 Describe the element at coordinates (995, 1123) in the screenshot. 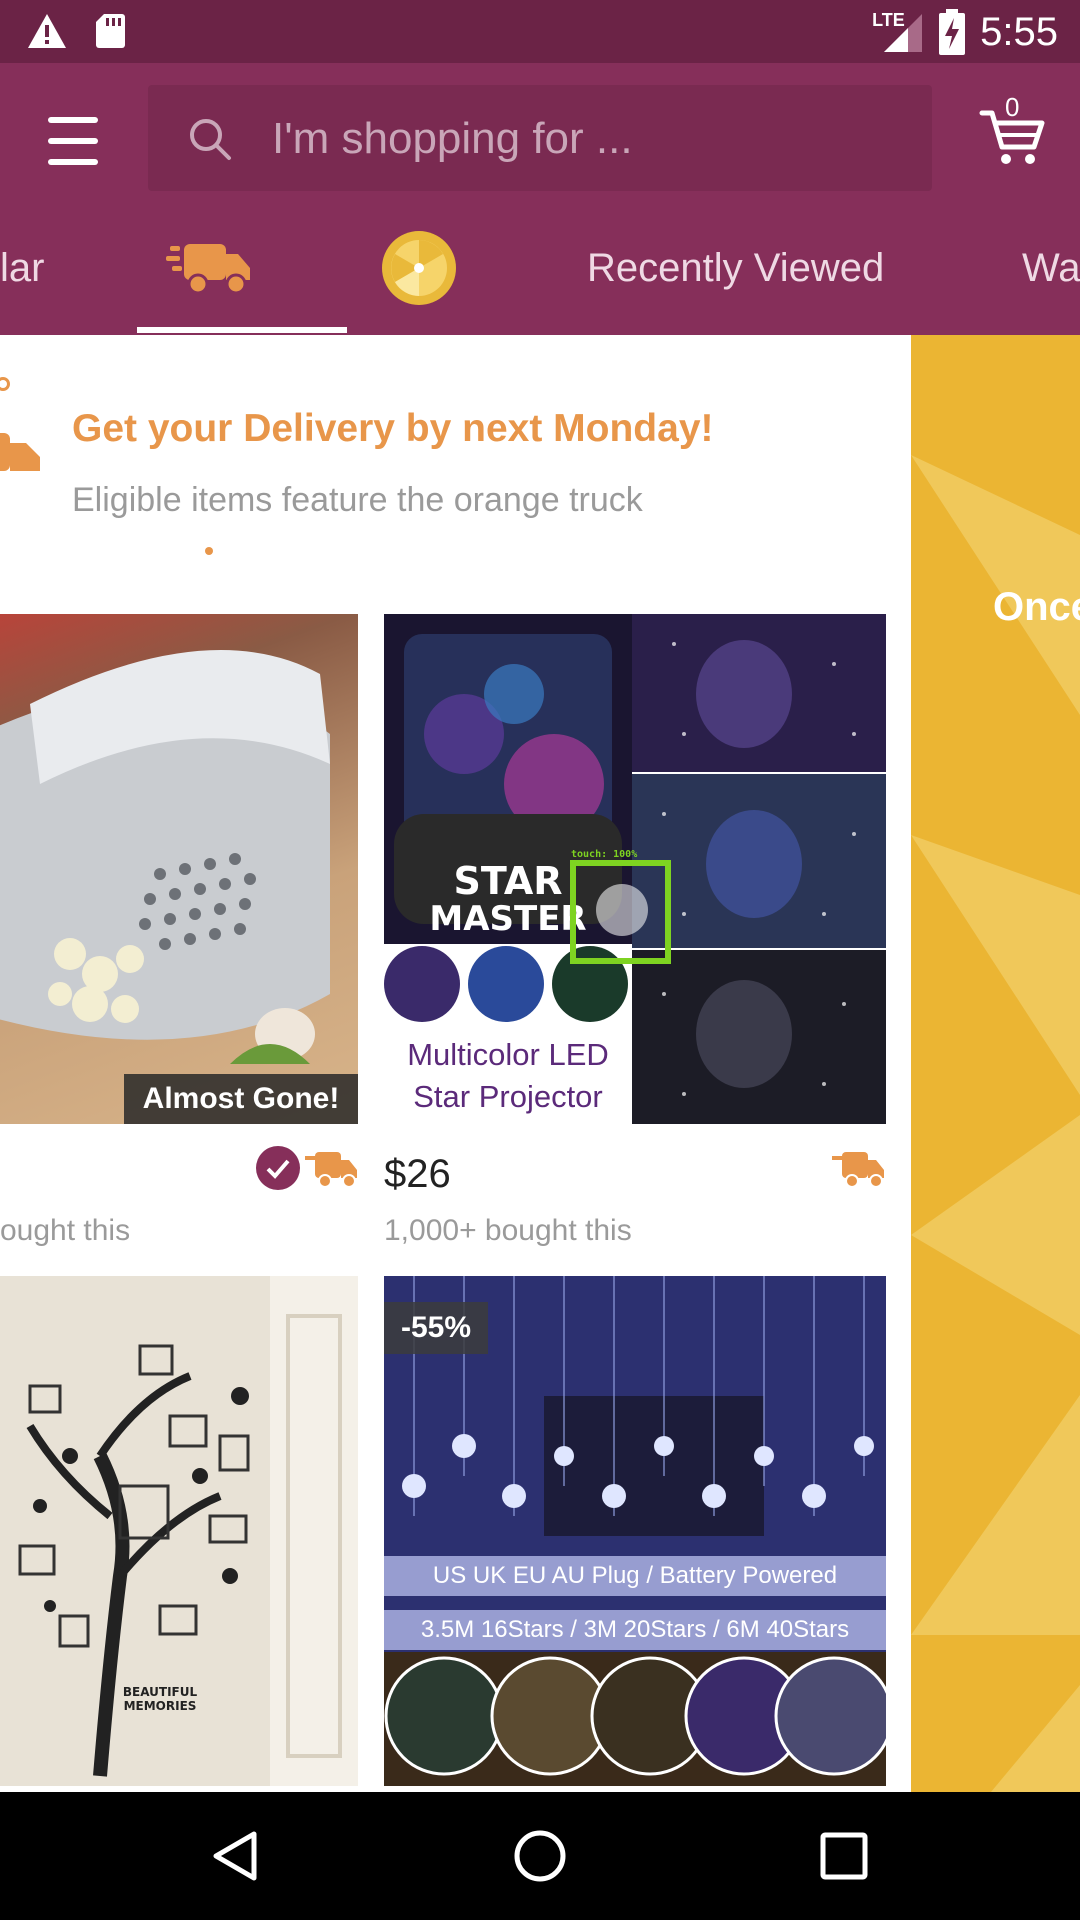

I see `sunburst-graphic` at that location.